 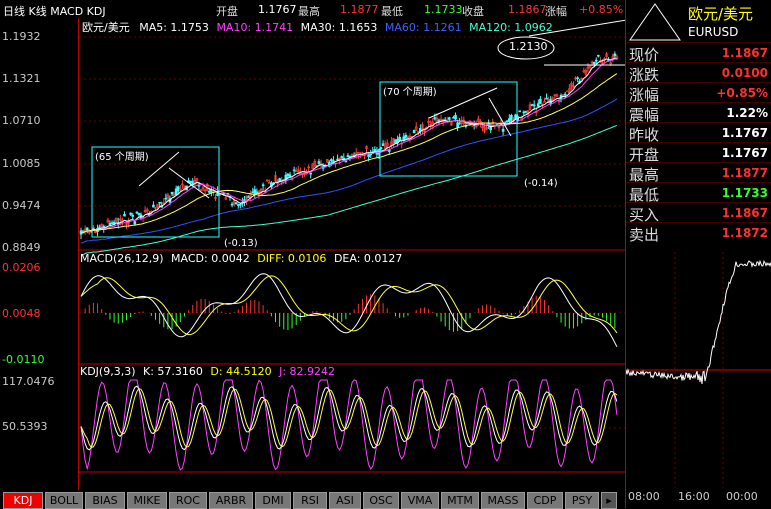 I want to click on quote-row: 买入 1.1867, so click(x=698, y=213).